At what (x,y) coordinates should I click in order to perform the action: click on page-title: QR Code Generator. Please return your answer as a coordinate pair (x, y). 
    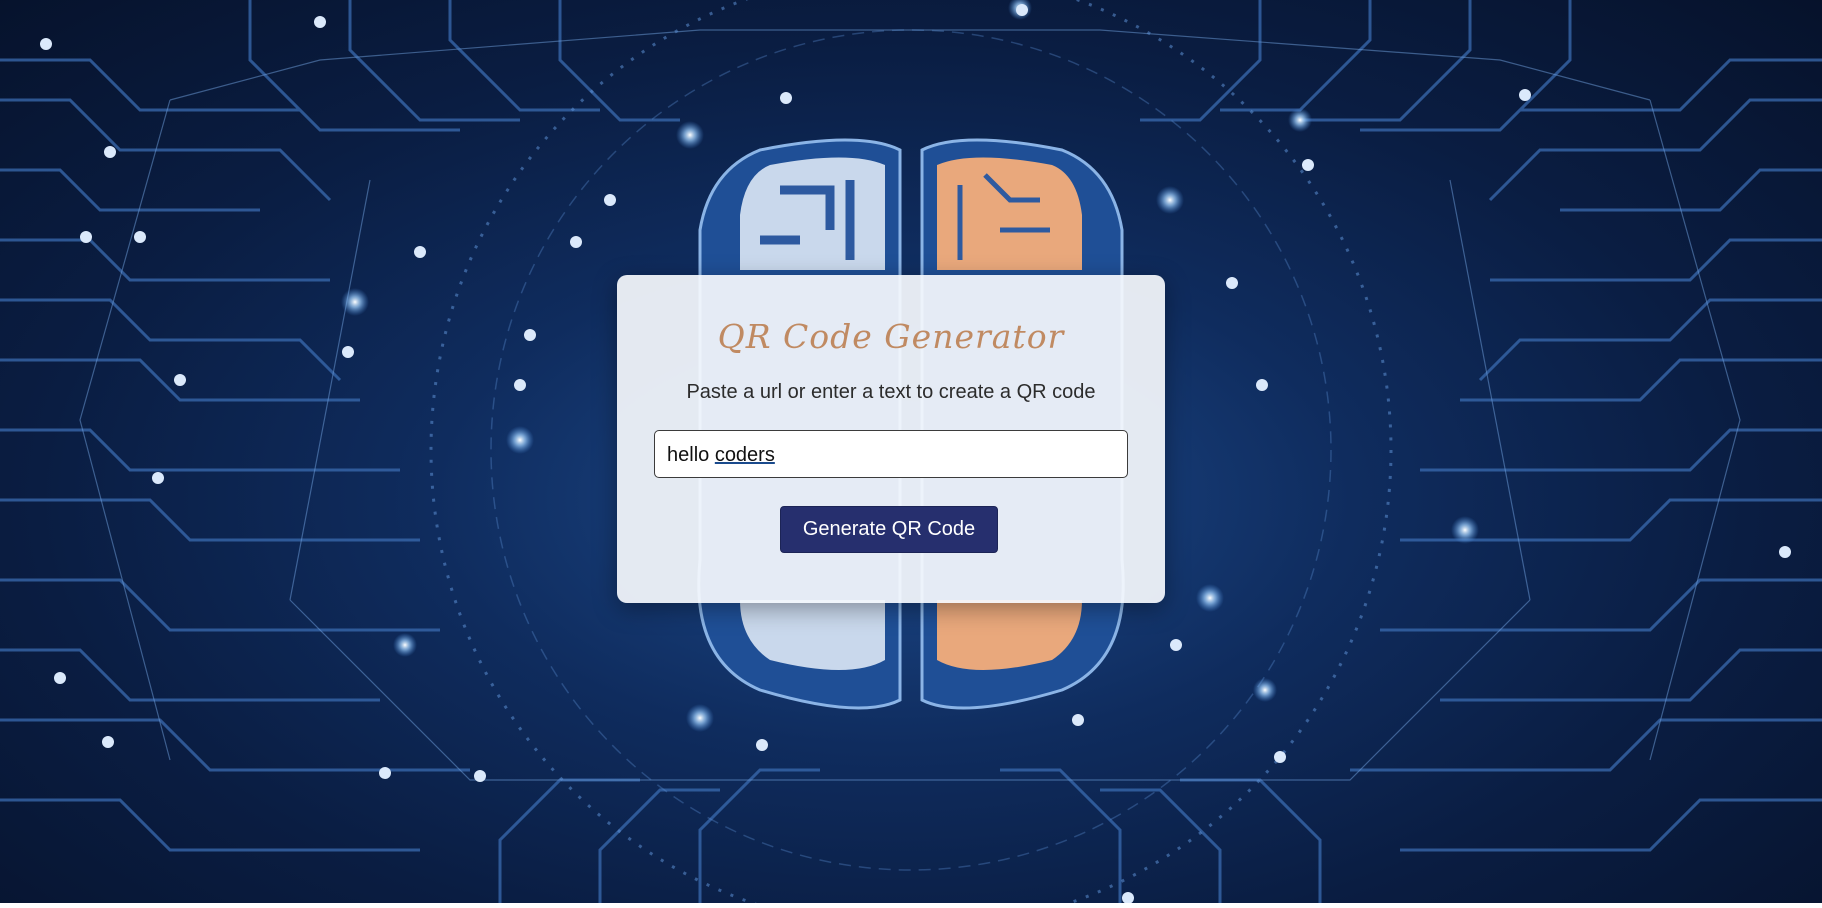
    Looking at the image, I should click on (891, 336).